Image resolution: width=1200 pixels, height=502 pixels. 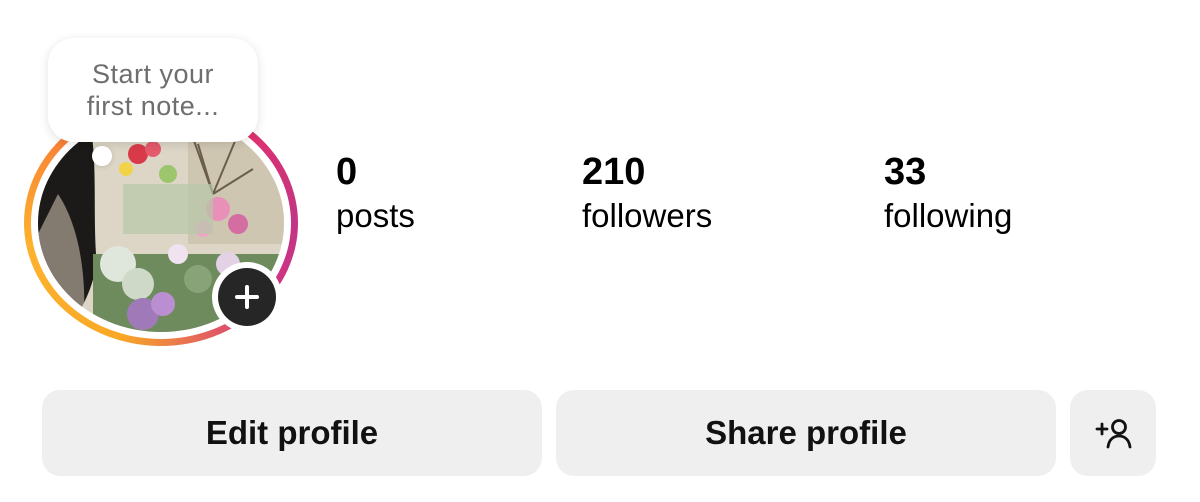 I want to click on add-story-button, so click(x=247, y=297).